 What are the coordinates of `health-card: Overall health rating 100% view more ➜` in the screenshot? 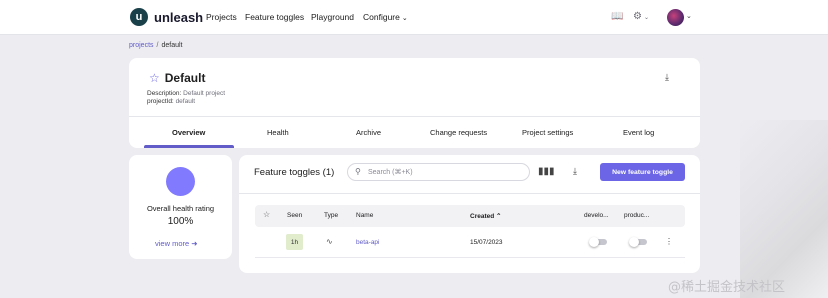 It's located at (180, 207).